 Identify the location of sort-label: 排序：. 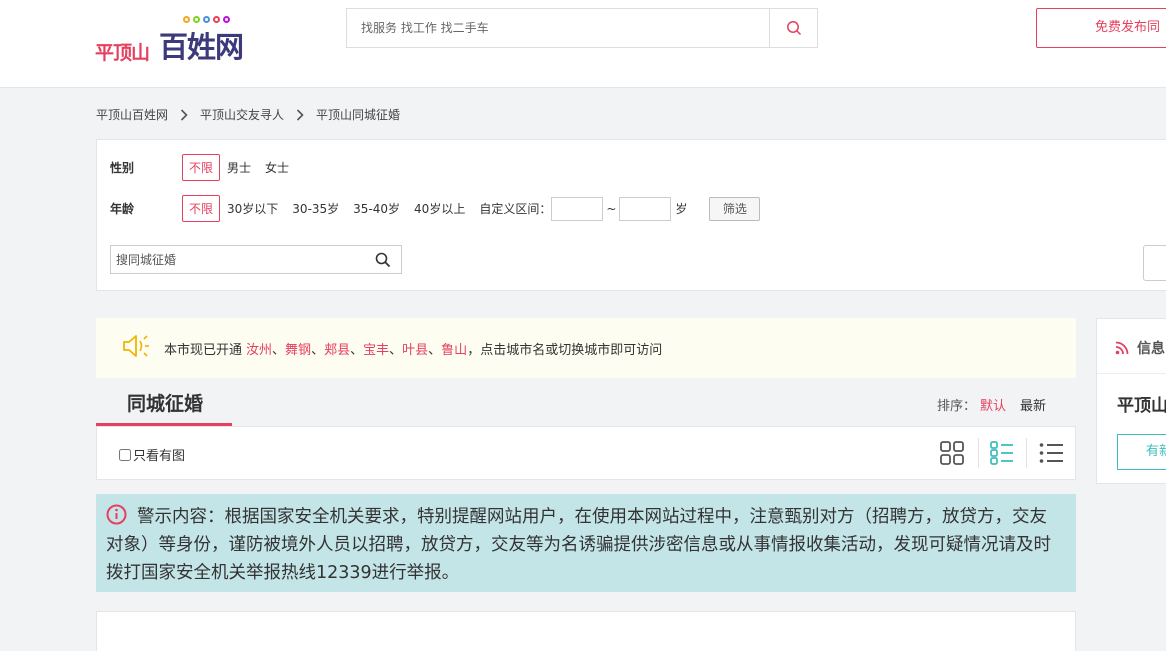
(956, 406).